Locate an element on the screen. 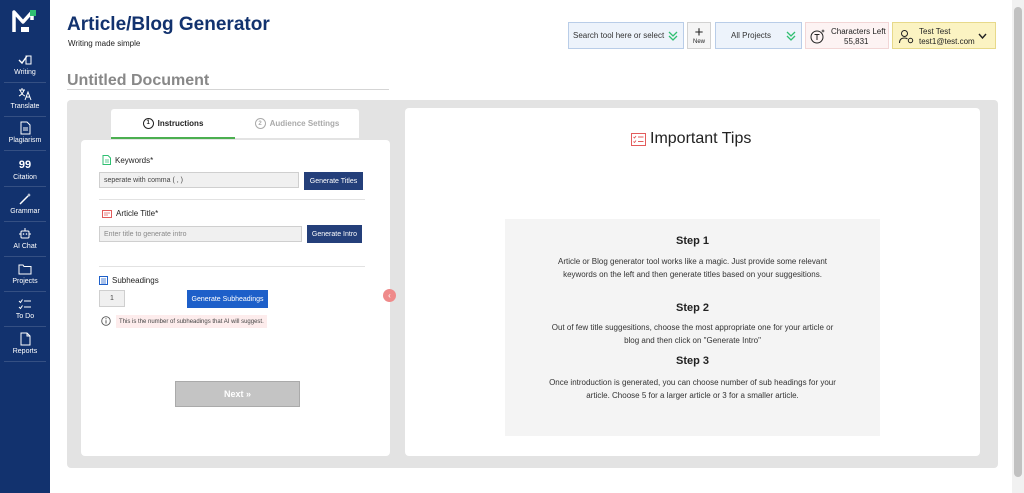 The width and height of the screenshot is (1024, 493). characters-left-panel: Characters Left 55,831 is located at coordinates (847, 35).